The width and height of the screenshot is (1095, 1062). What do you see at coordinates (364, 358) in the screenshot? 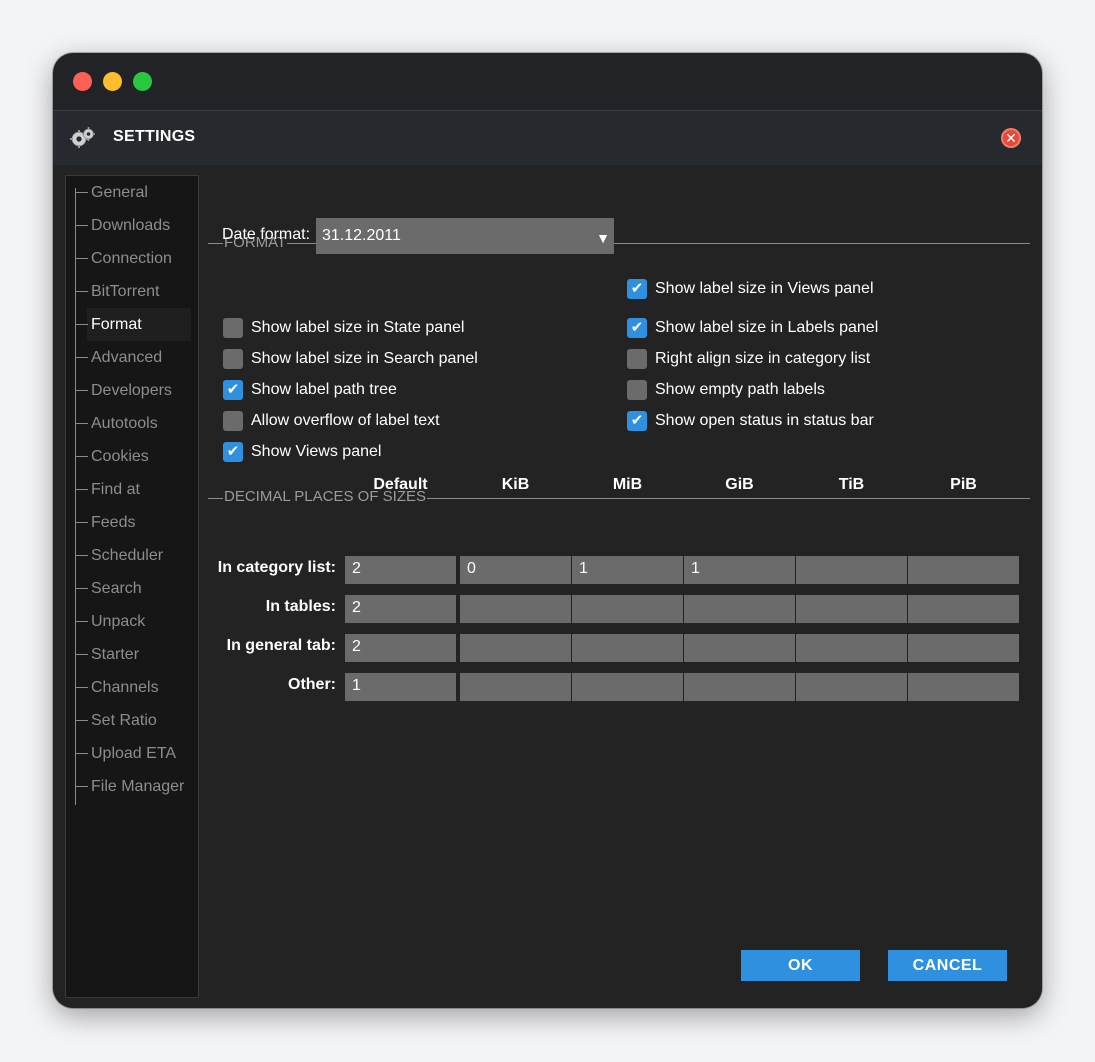
I see `checkbox-label: Show label size in Search panel` at bounding box center [364, 358].